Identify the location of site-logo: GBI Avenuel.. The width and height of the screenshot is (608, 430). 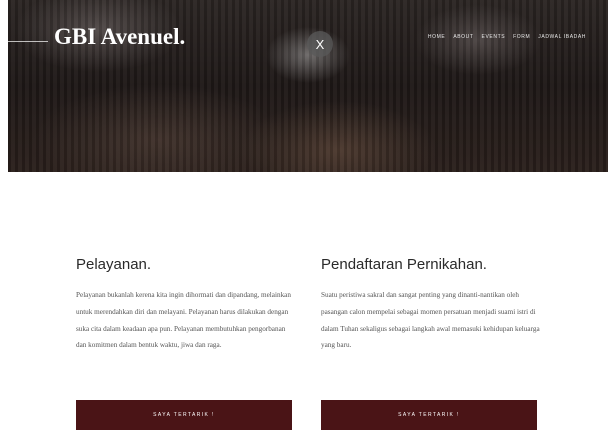
(119, 37).